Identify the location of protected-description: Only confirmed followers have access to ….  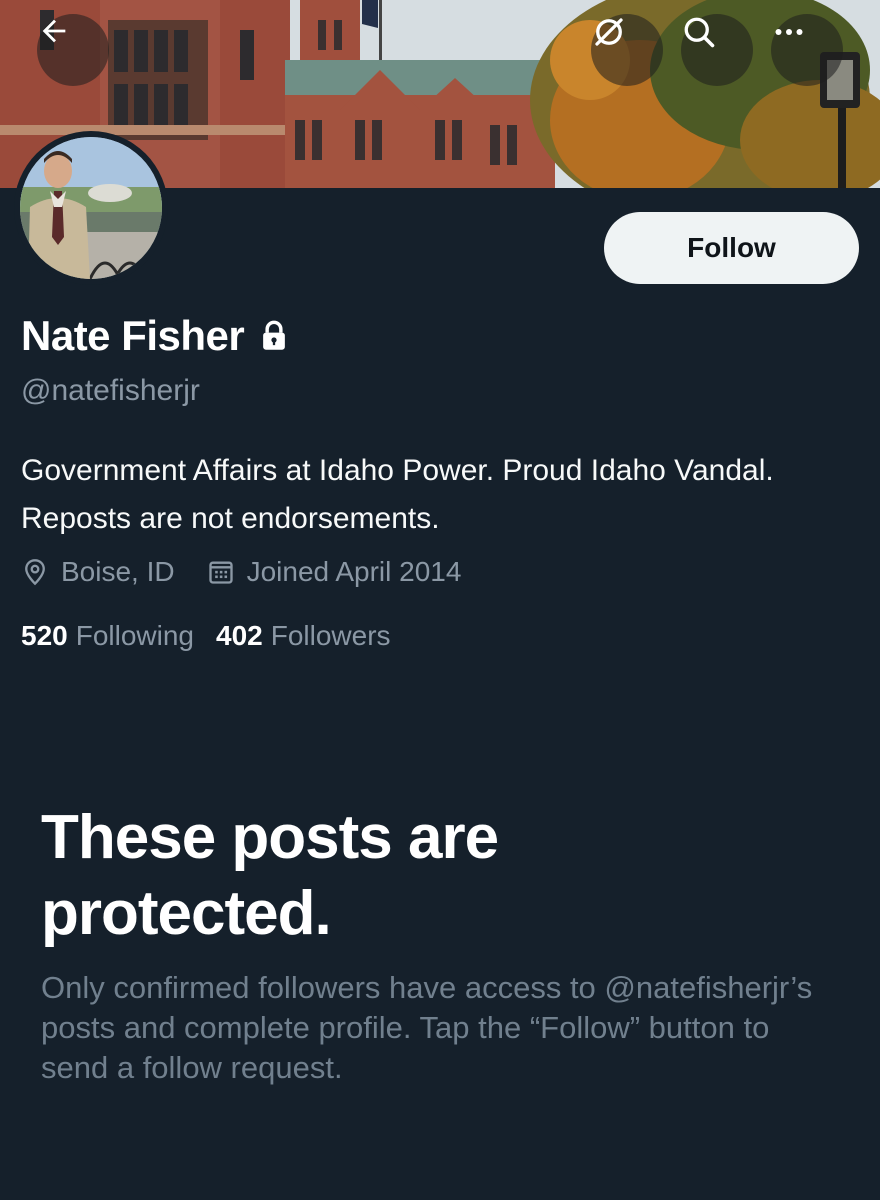
(427, 1027).